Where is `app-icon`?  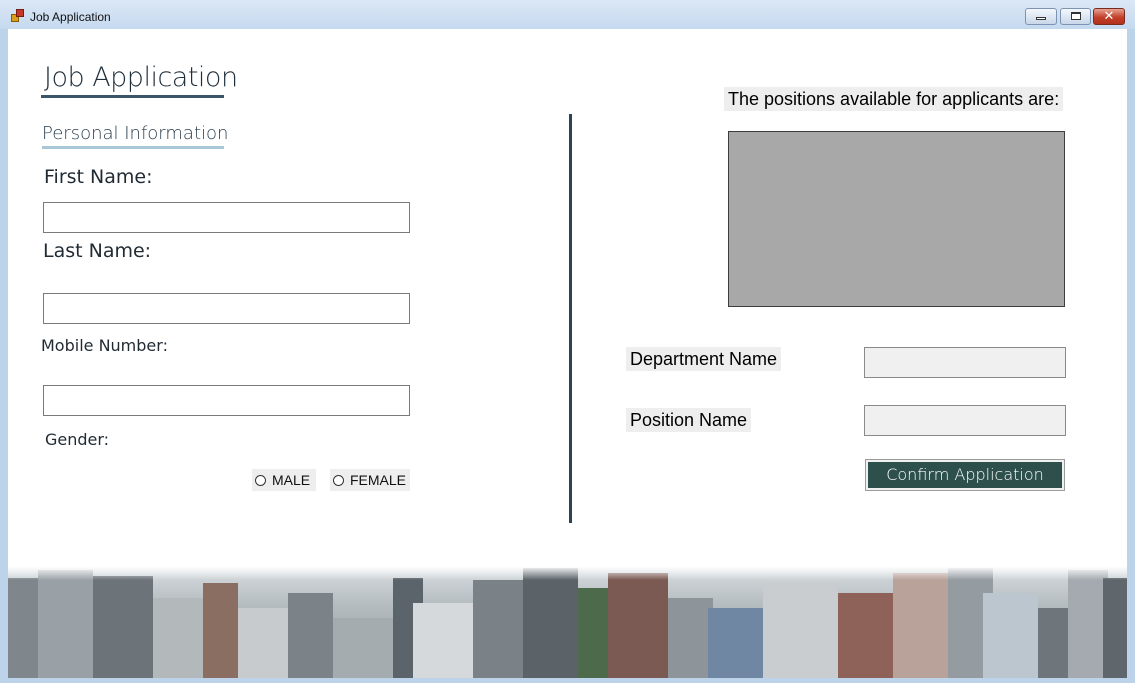 app-icon is located at coordinates (17, 15).